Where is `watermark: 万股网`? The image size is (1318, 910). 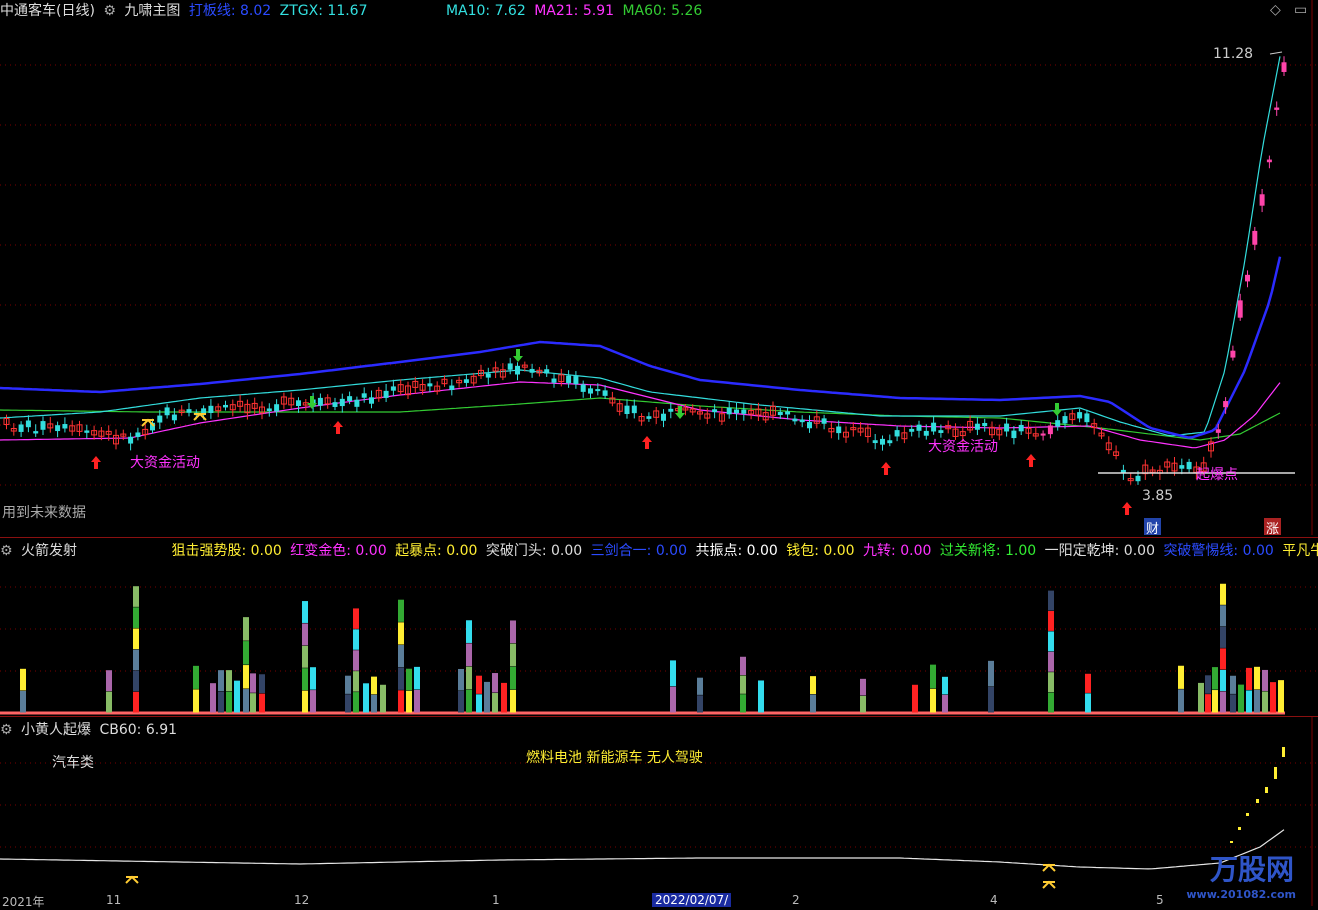
watermark: 万股网 is located at coordinates (1252, 868).